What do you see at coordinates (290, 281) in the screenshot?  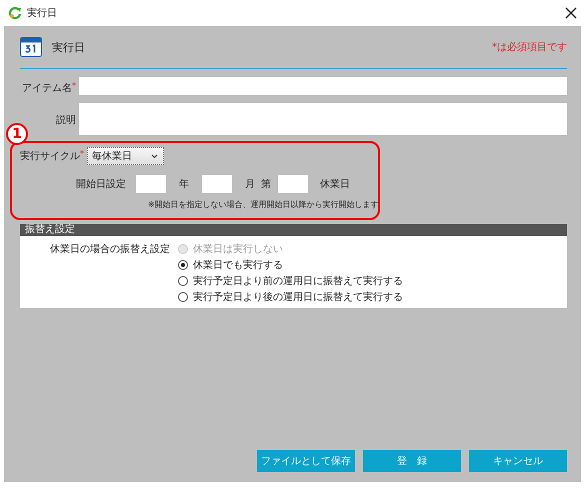 I see `radio-option: 実行予定日より前の運用日に振替えて実行する` at bounding box center [290, 281].